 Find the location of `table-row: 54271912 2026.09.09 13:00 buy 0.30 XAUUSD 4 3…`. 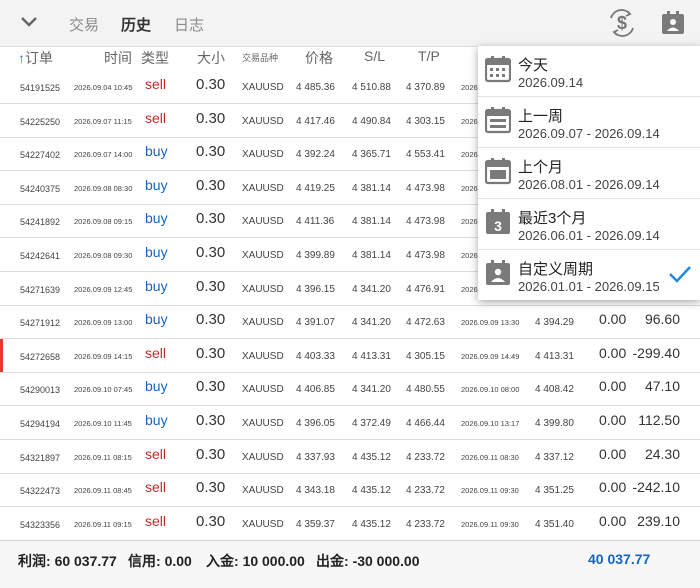

table-row: 54271912 2026.09.09 13:00 buy 0.30 XAUUSD 4 3… is located at coordinates (350, 322).